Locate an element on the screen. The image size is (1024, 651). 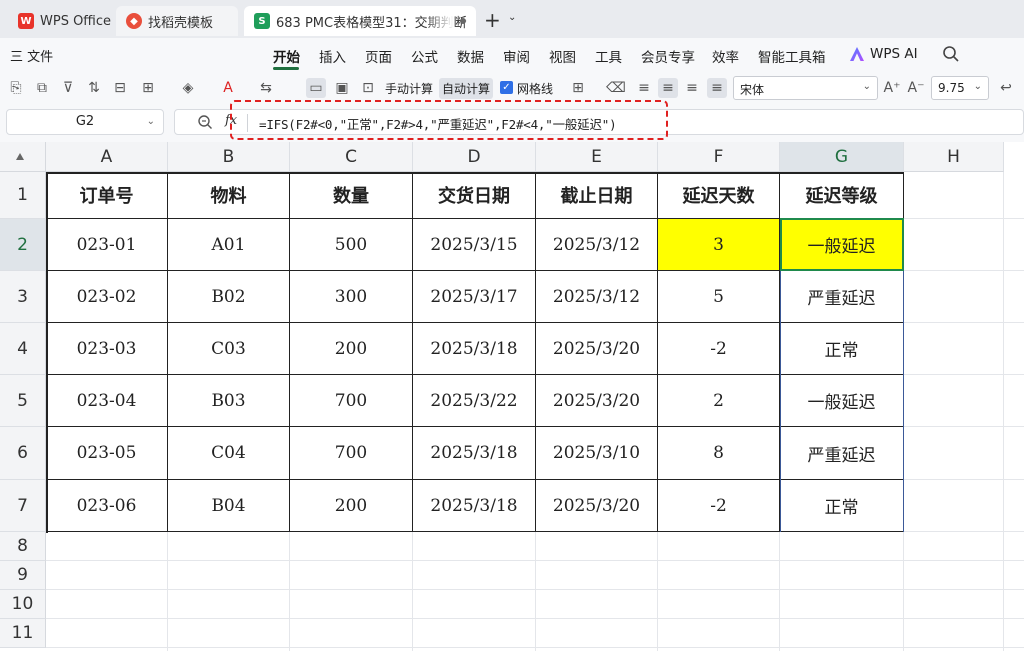
table-cell-c7: 200 is located at coordinates (351, 506).